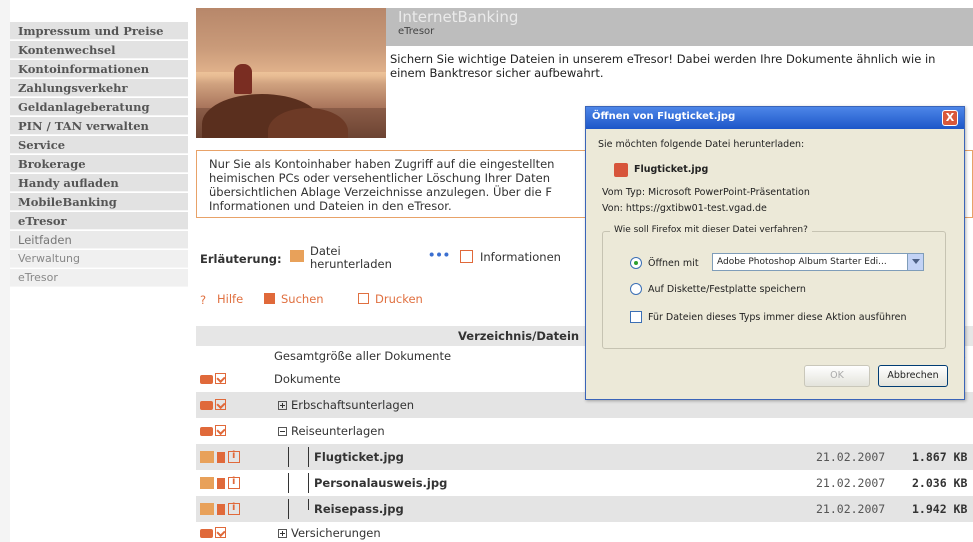  What do you see at coordinates (99, 31) in the screenshot?
I see `sidebar-item-impressum: Impressum und Preise` at bounding box center [99, 31].